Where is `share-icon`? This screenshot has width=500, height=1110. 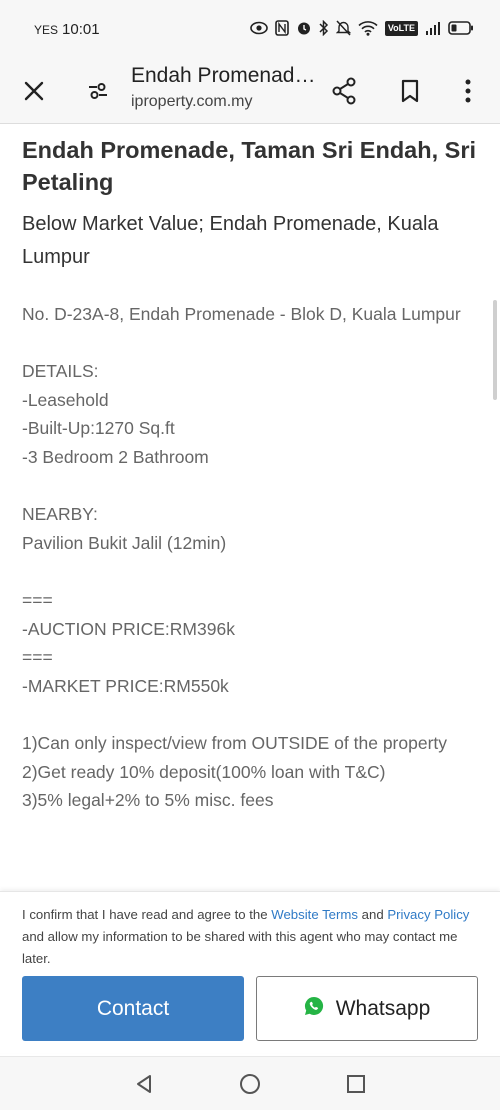 share-icon is located at coordinates (344, 91).